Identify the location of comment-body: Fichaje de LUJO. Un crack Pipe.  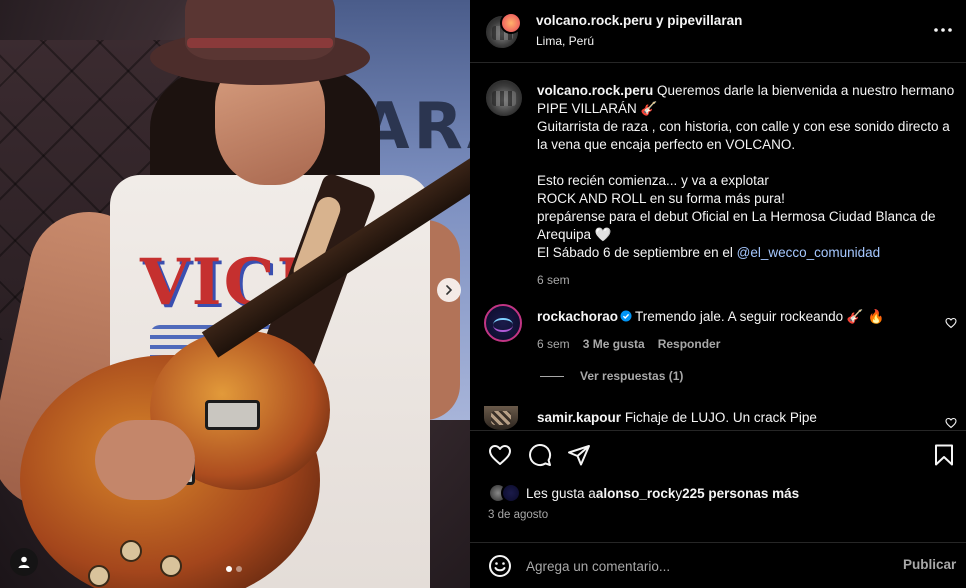
(720, 417).